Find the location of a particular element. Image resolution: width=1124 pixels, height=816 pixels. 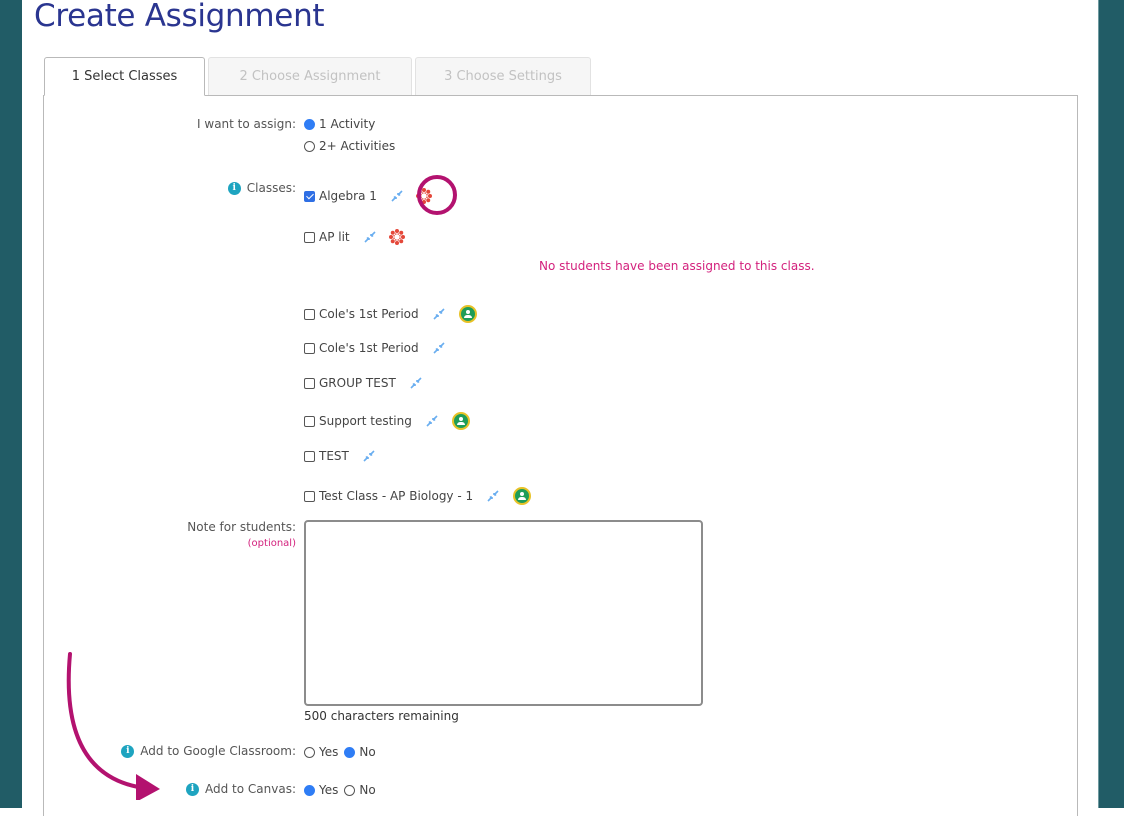

radio-google-yes is located at coordinates (309, 752).